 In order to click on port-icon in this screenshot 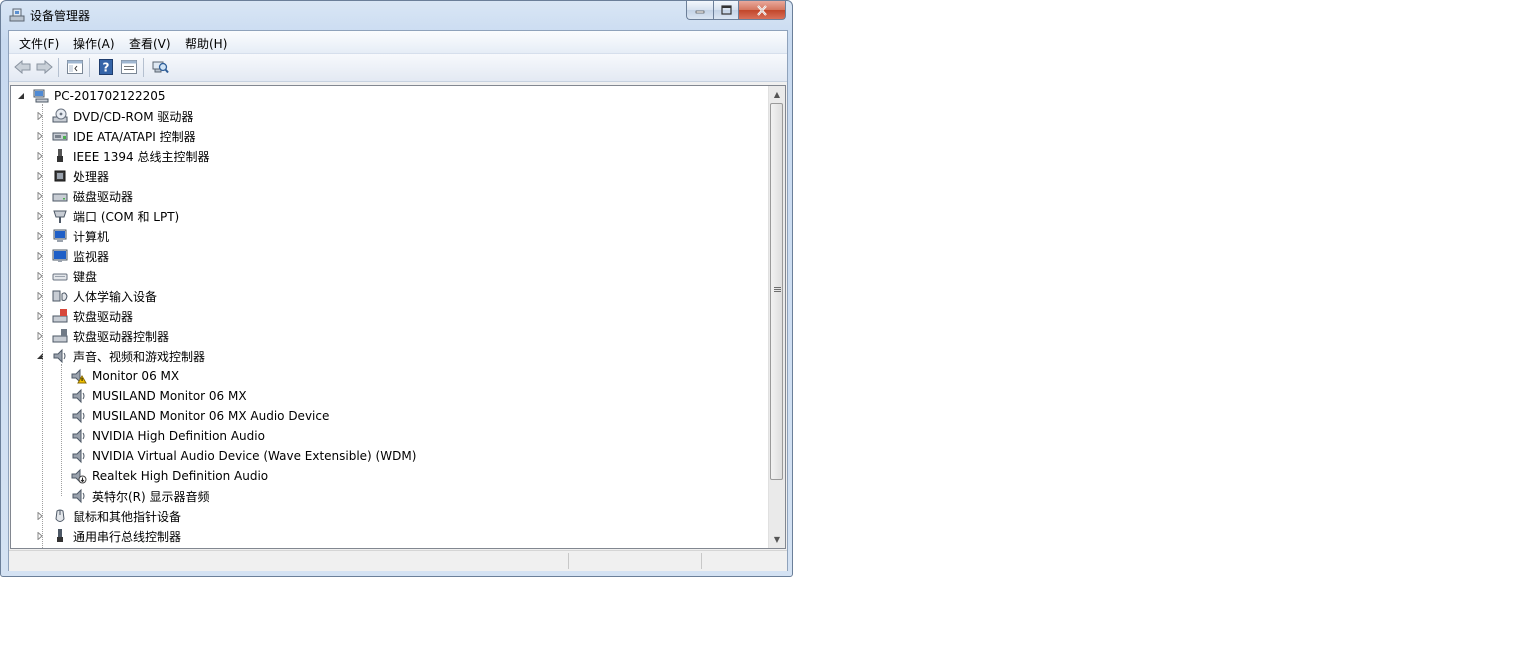, I will do `click(60, 216)`.